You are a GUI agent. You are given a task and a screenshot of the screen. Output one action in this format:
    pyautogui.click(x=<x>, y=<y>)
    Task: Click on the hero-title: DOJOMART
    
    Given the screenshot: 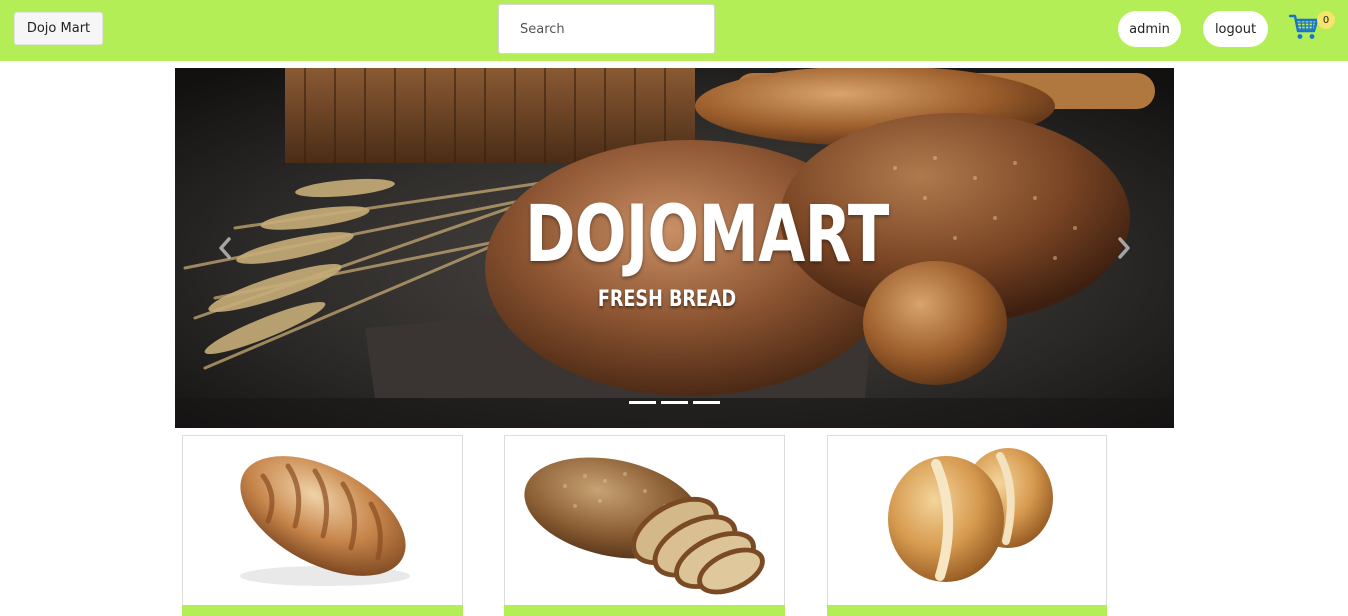 What is the action you would take?
    pyautogui.click(x=707, y=235)
    